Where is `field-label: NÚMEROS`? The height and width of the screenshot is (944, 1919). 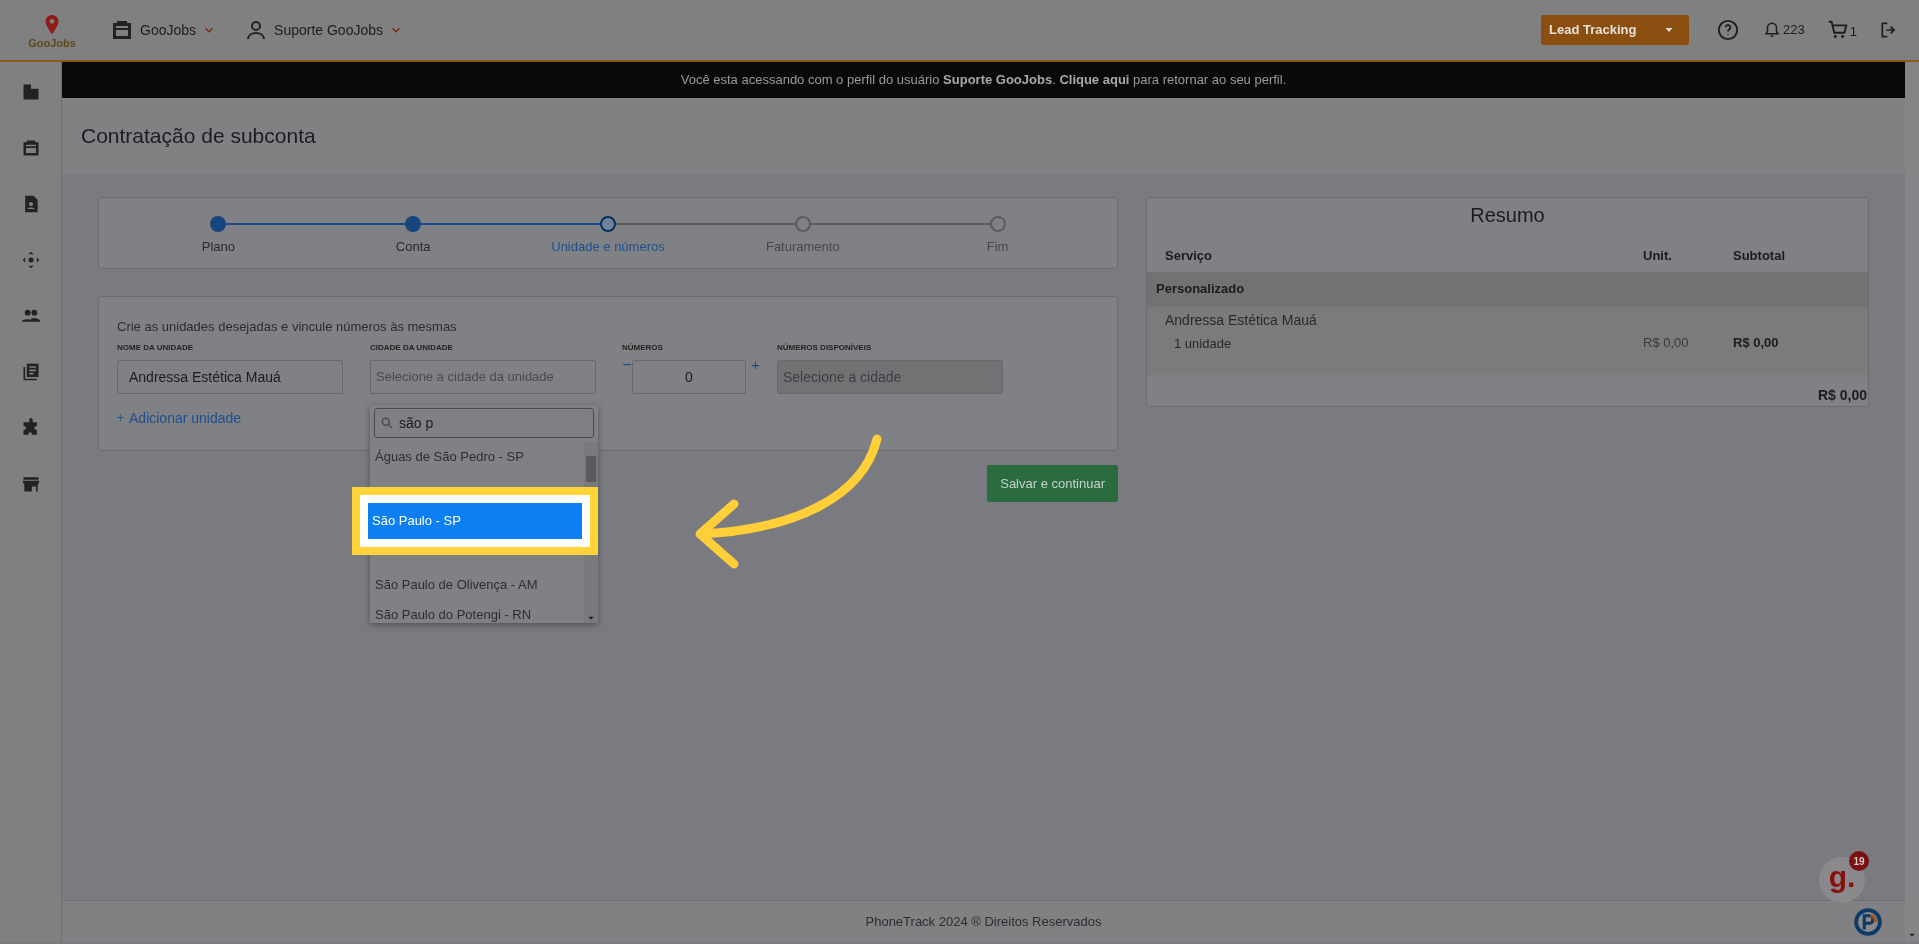 field-label: NÚMEROS is located at coordinates (643, 347).